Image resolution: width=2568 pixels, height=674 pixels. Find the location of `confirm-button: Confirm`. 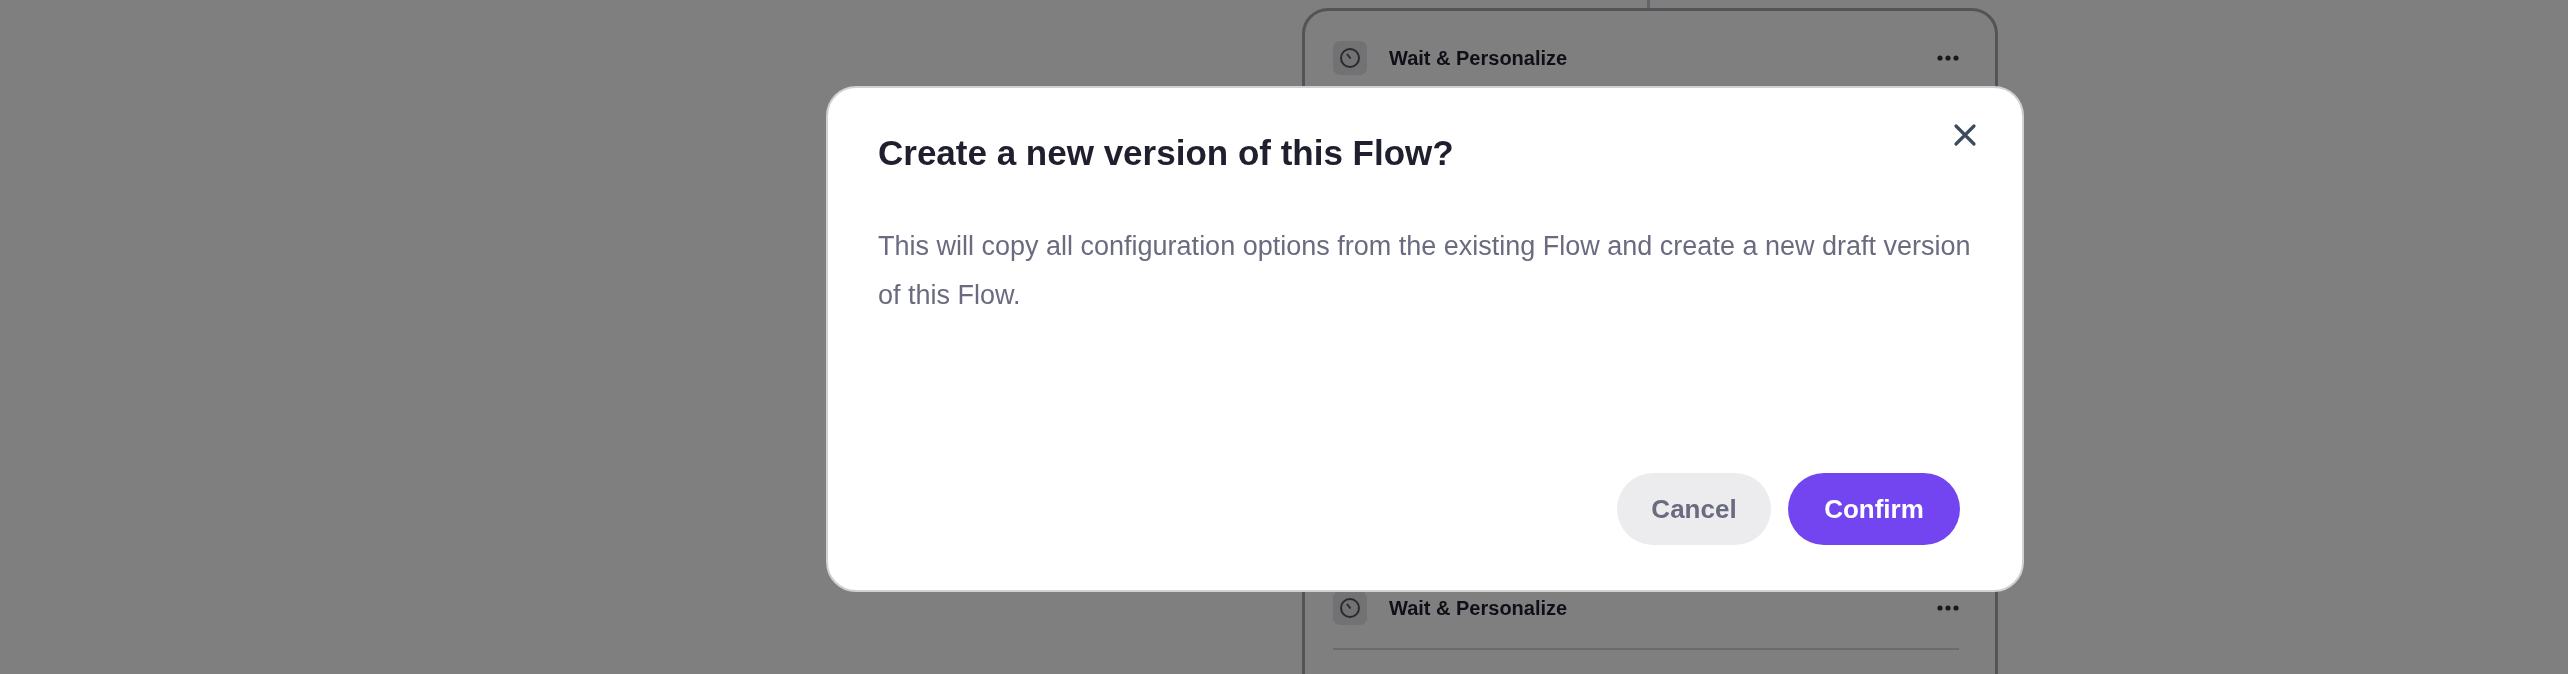

confirm-button: Confirm is located at coordinates (1874, 509).